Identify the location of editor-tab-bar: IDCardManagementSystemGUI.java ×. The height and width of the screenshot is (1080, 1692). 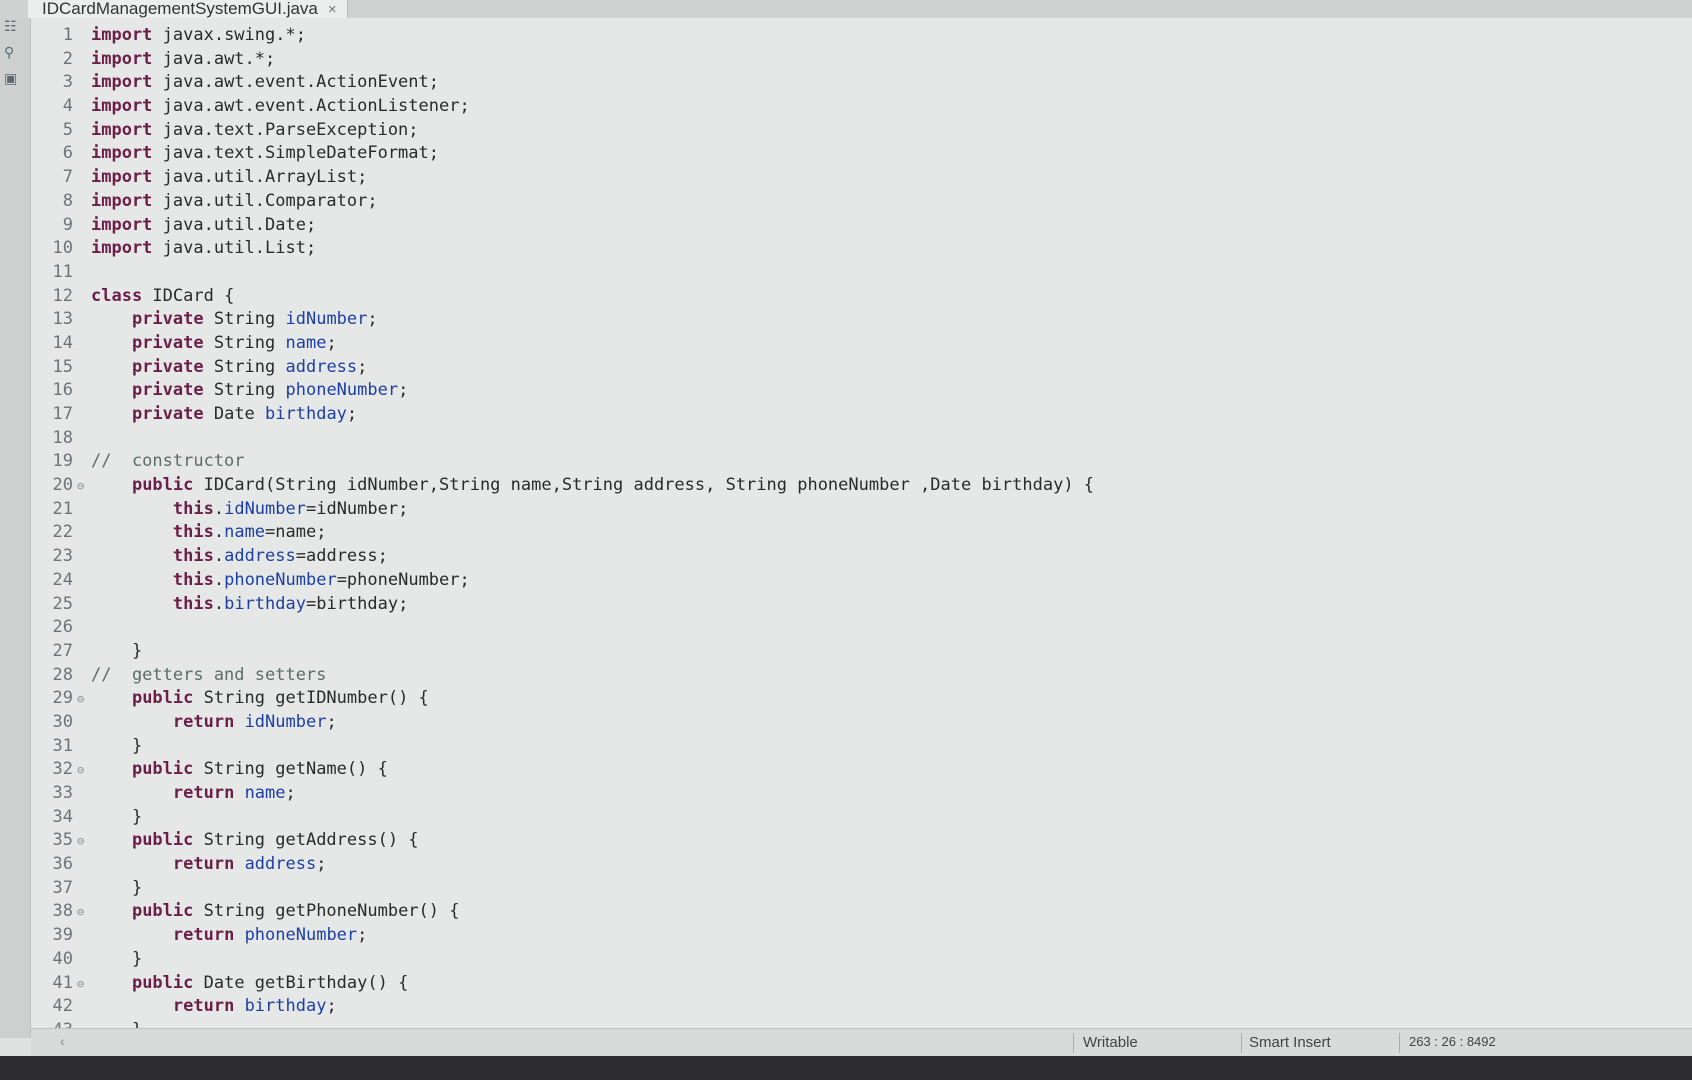
(846, 9).